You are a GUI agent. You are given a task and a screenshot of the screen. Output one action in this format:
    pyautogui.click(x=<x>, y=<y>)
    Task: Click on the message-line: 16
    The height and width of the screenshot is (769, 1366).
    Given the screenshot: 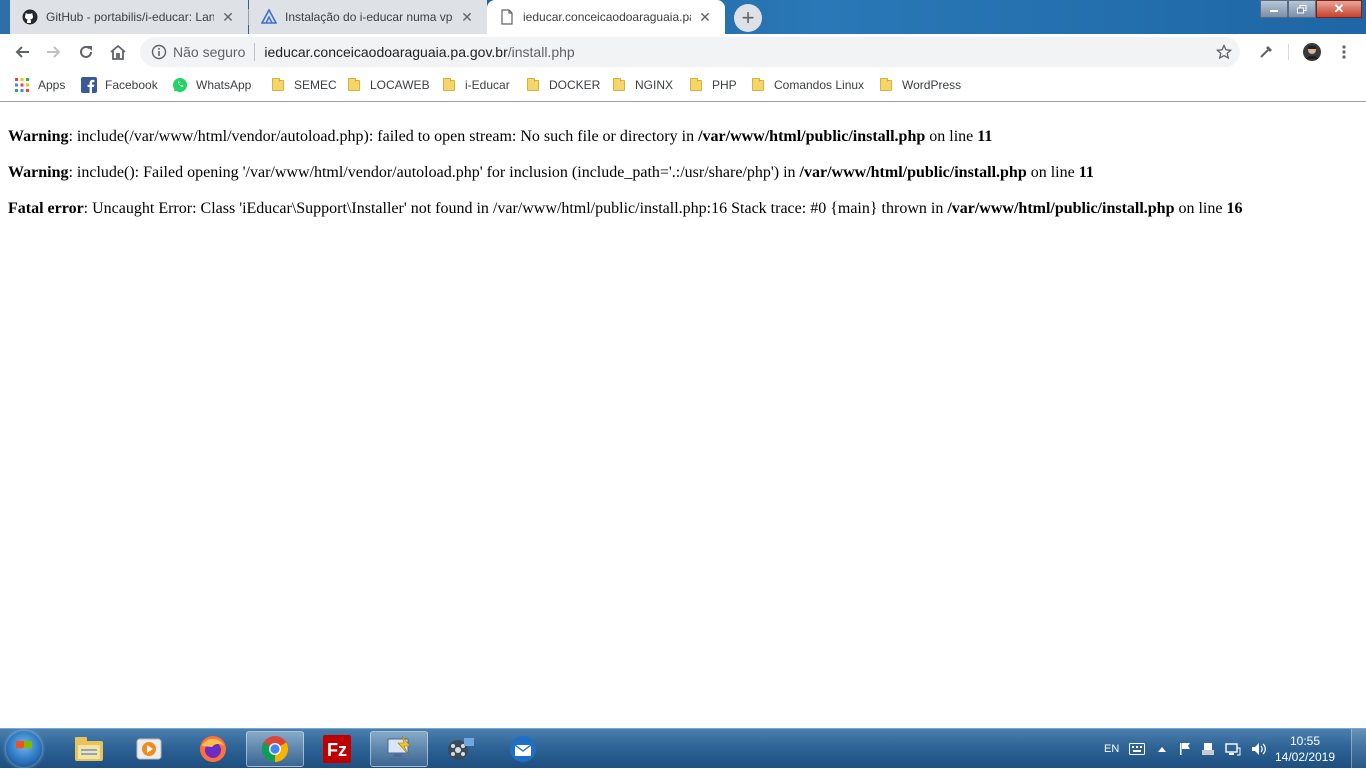 What is the action you would take?
    pyautogui.click(x=1234, y=208)
    